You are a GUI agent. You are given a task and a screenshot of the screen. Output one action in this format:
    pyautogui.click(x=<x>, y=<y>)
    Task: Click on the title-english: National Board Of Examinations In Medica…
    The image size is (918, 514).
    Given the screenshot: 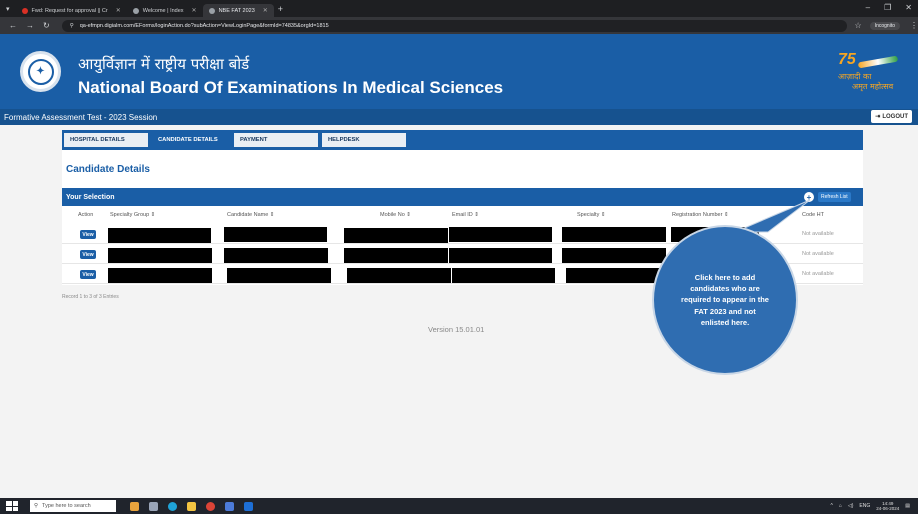 What is the action you would take?
    pyautogui.click(x=291, y=87)
    